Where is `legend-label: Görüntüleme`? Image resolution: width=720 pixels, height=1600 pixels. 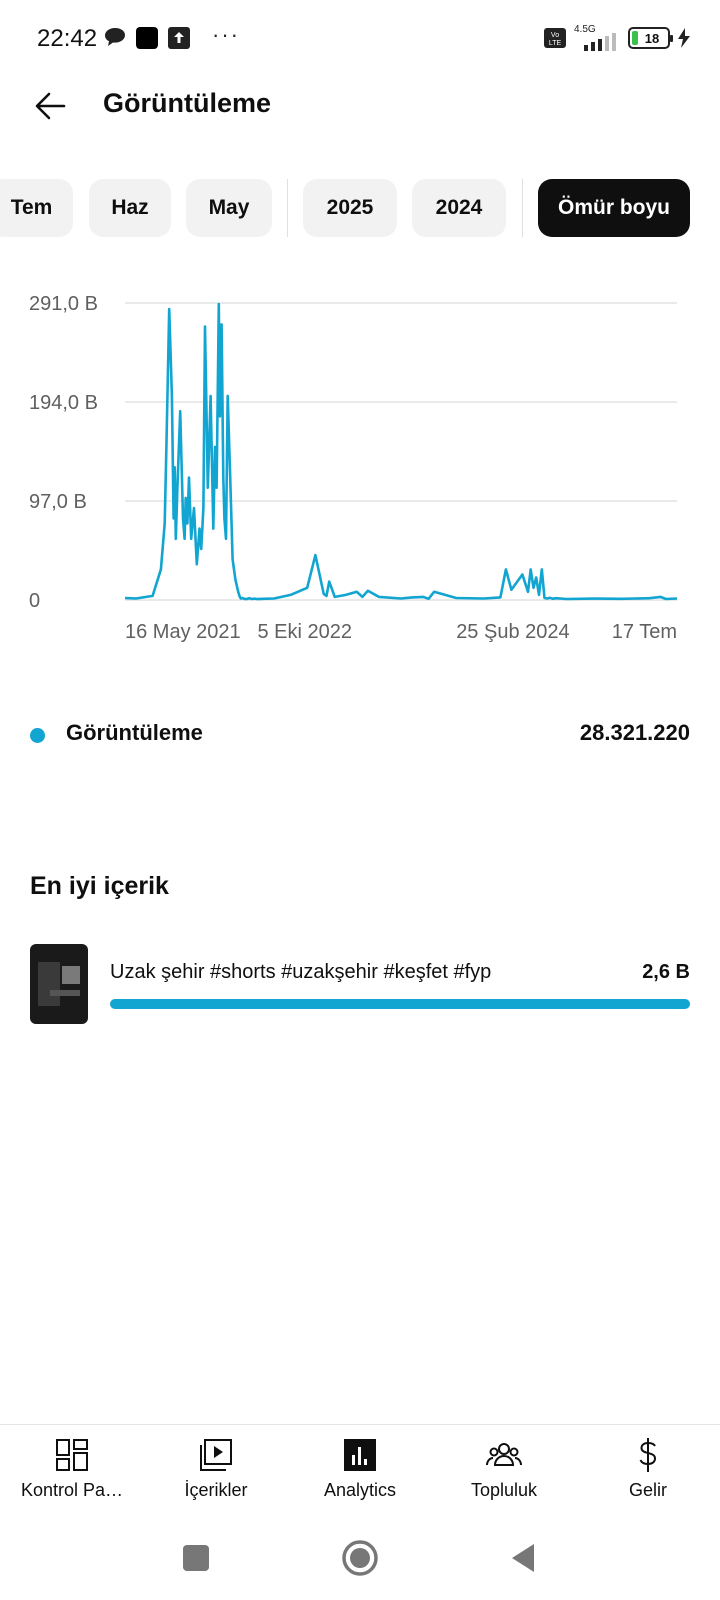 legend-label: Görüntüleme is located at coordinates (134, 732).